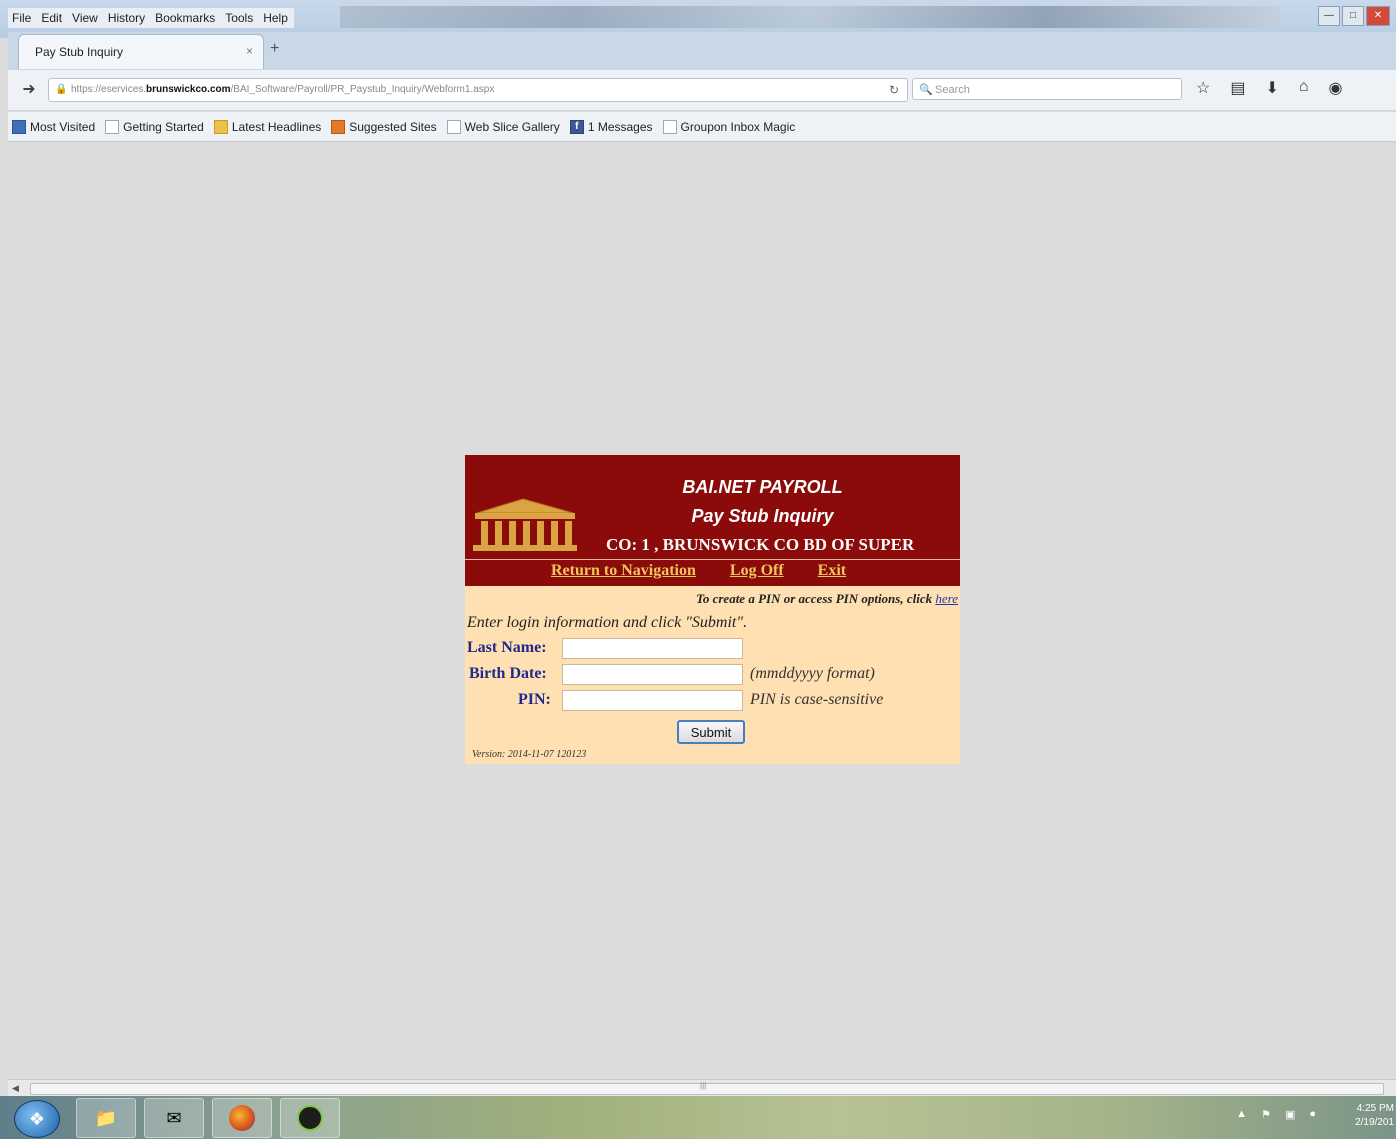 The height and width of the screenshot is (1139, 1396). What do you see at coordinates (1276, 1114) in the screenshot?
I see `system-tray: ▲ ⚑ ▣ ●` at bounding box center [1276, 1114].